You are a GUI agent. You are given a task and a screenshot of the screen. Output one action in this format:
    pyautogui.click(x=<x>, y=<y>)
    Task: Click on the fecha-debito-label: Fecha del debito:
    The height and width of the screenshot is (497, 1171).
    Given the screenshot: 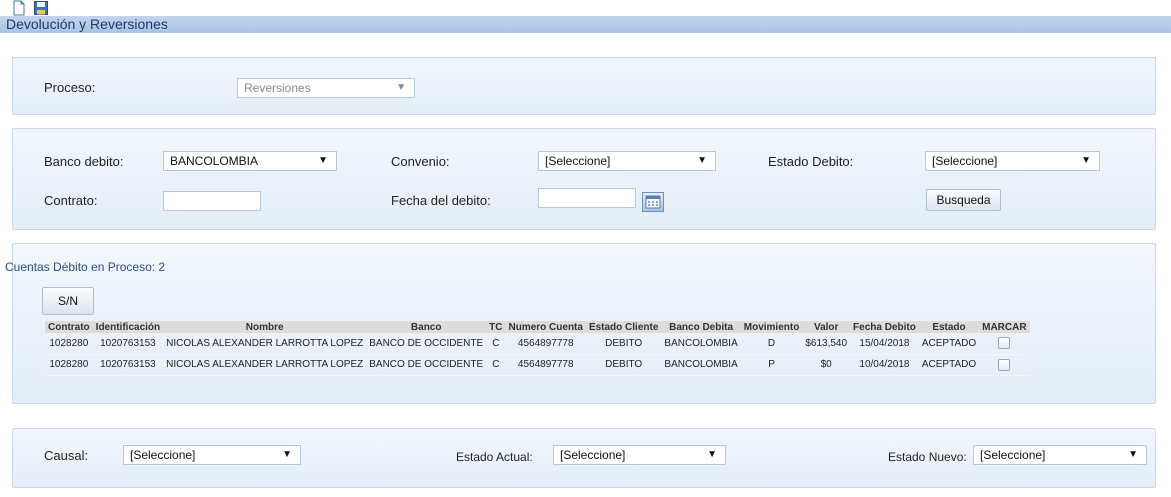 What is the action you would take?
    pyautogui.click(x=441, y=200)
    